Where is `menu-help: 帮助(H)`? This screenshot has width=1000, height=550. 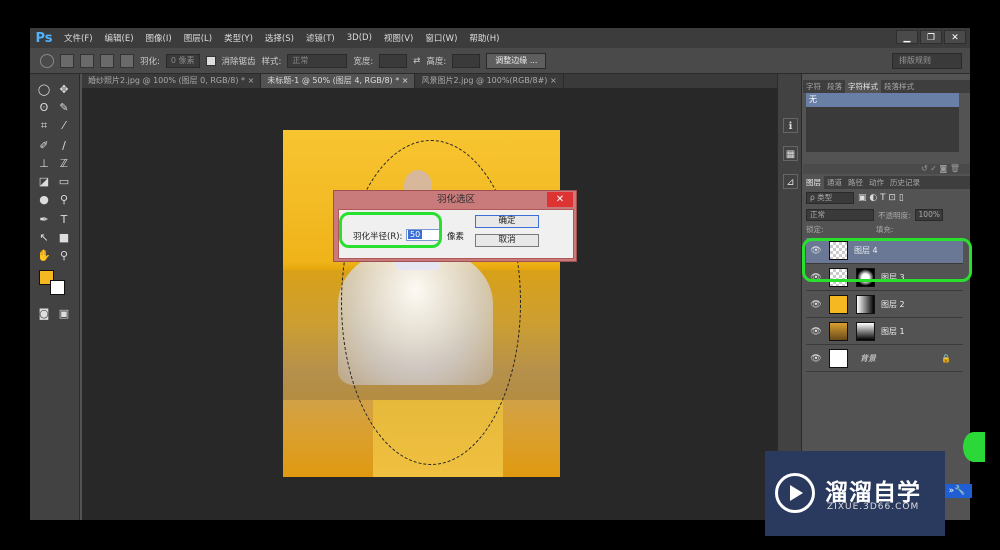 menu-help: 帮助(H) is located at coordinates (484, 38).